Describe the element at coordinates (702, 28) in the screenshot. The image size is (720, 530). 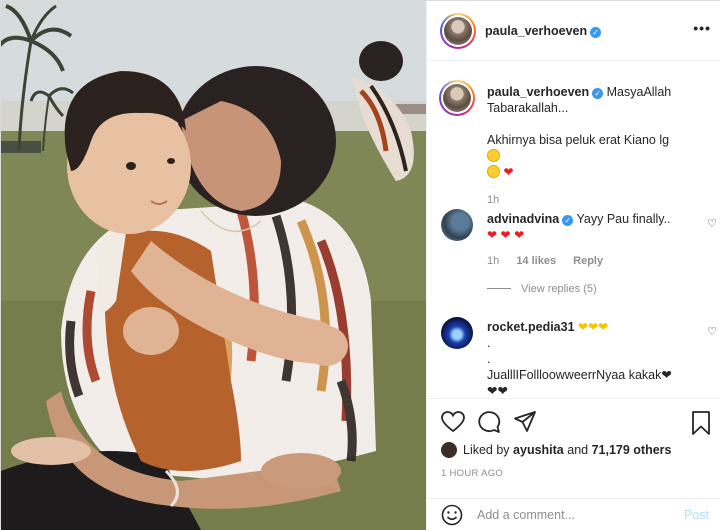
I see `more-options-icon: •••` at that location.